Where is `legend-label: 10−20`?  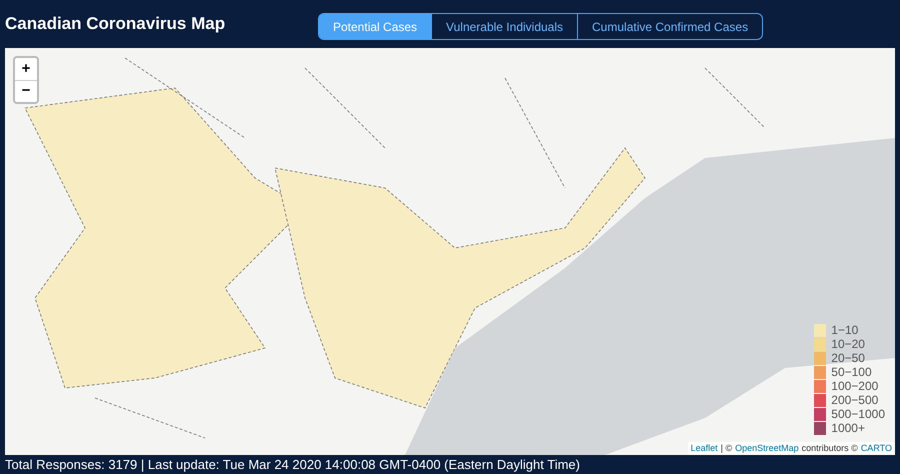 legend-label: 10−20 is located at coordinates (848, 344).